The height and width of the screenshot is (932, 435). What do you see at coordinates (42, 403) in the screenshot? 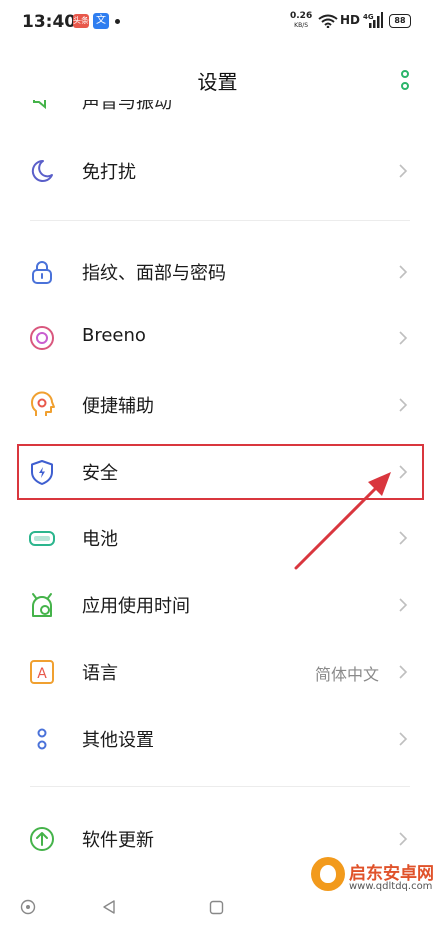
I see `assist-head-icon` at bounding box center [42, 403].